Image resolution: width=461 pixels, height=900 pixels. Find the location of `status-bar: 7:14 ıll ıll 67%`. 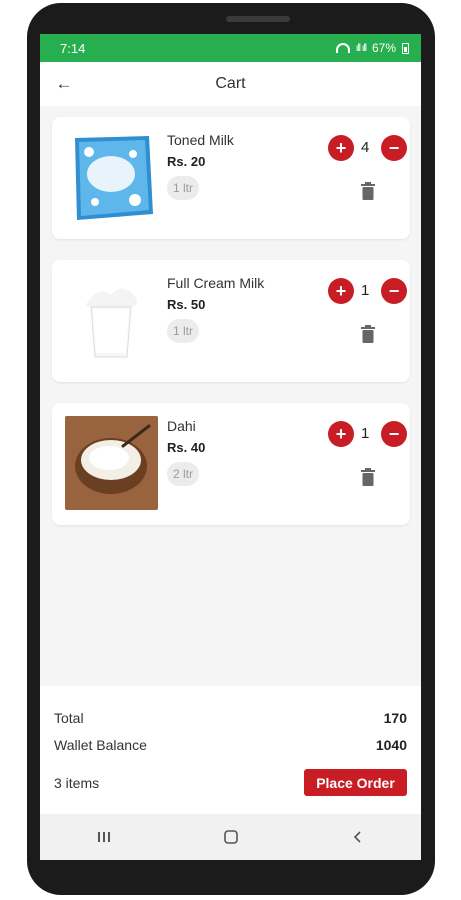

status-bar: 7:14 ıll ıll 67% is located at coordinates (230, 48).